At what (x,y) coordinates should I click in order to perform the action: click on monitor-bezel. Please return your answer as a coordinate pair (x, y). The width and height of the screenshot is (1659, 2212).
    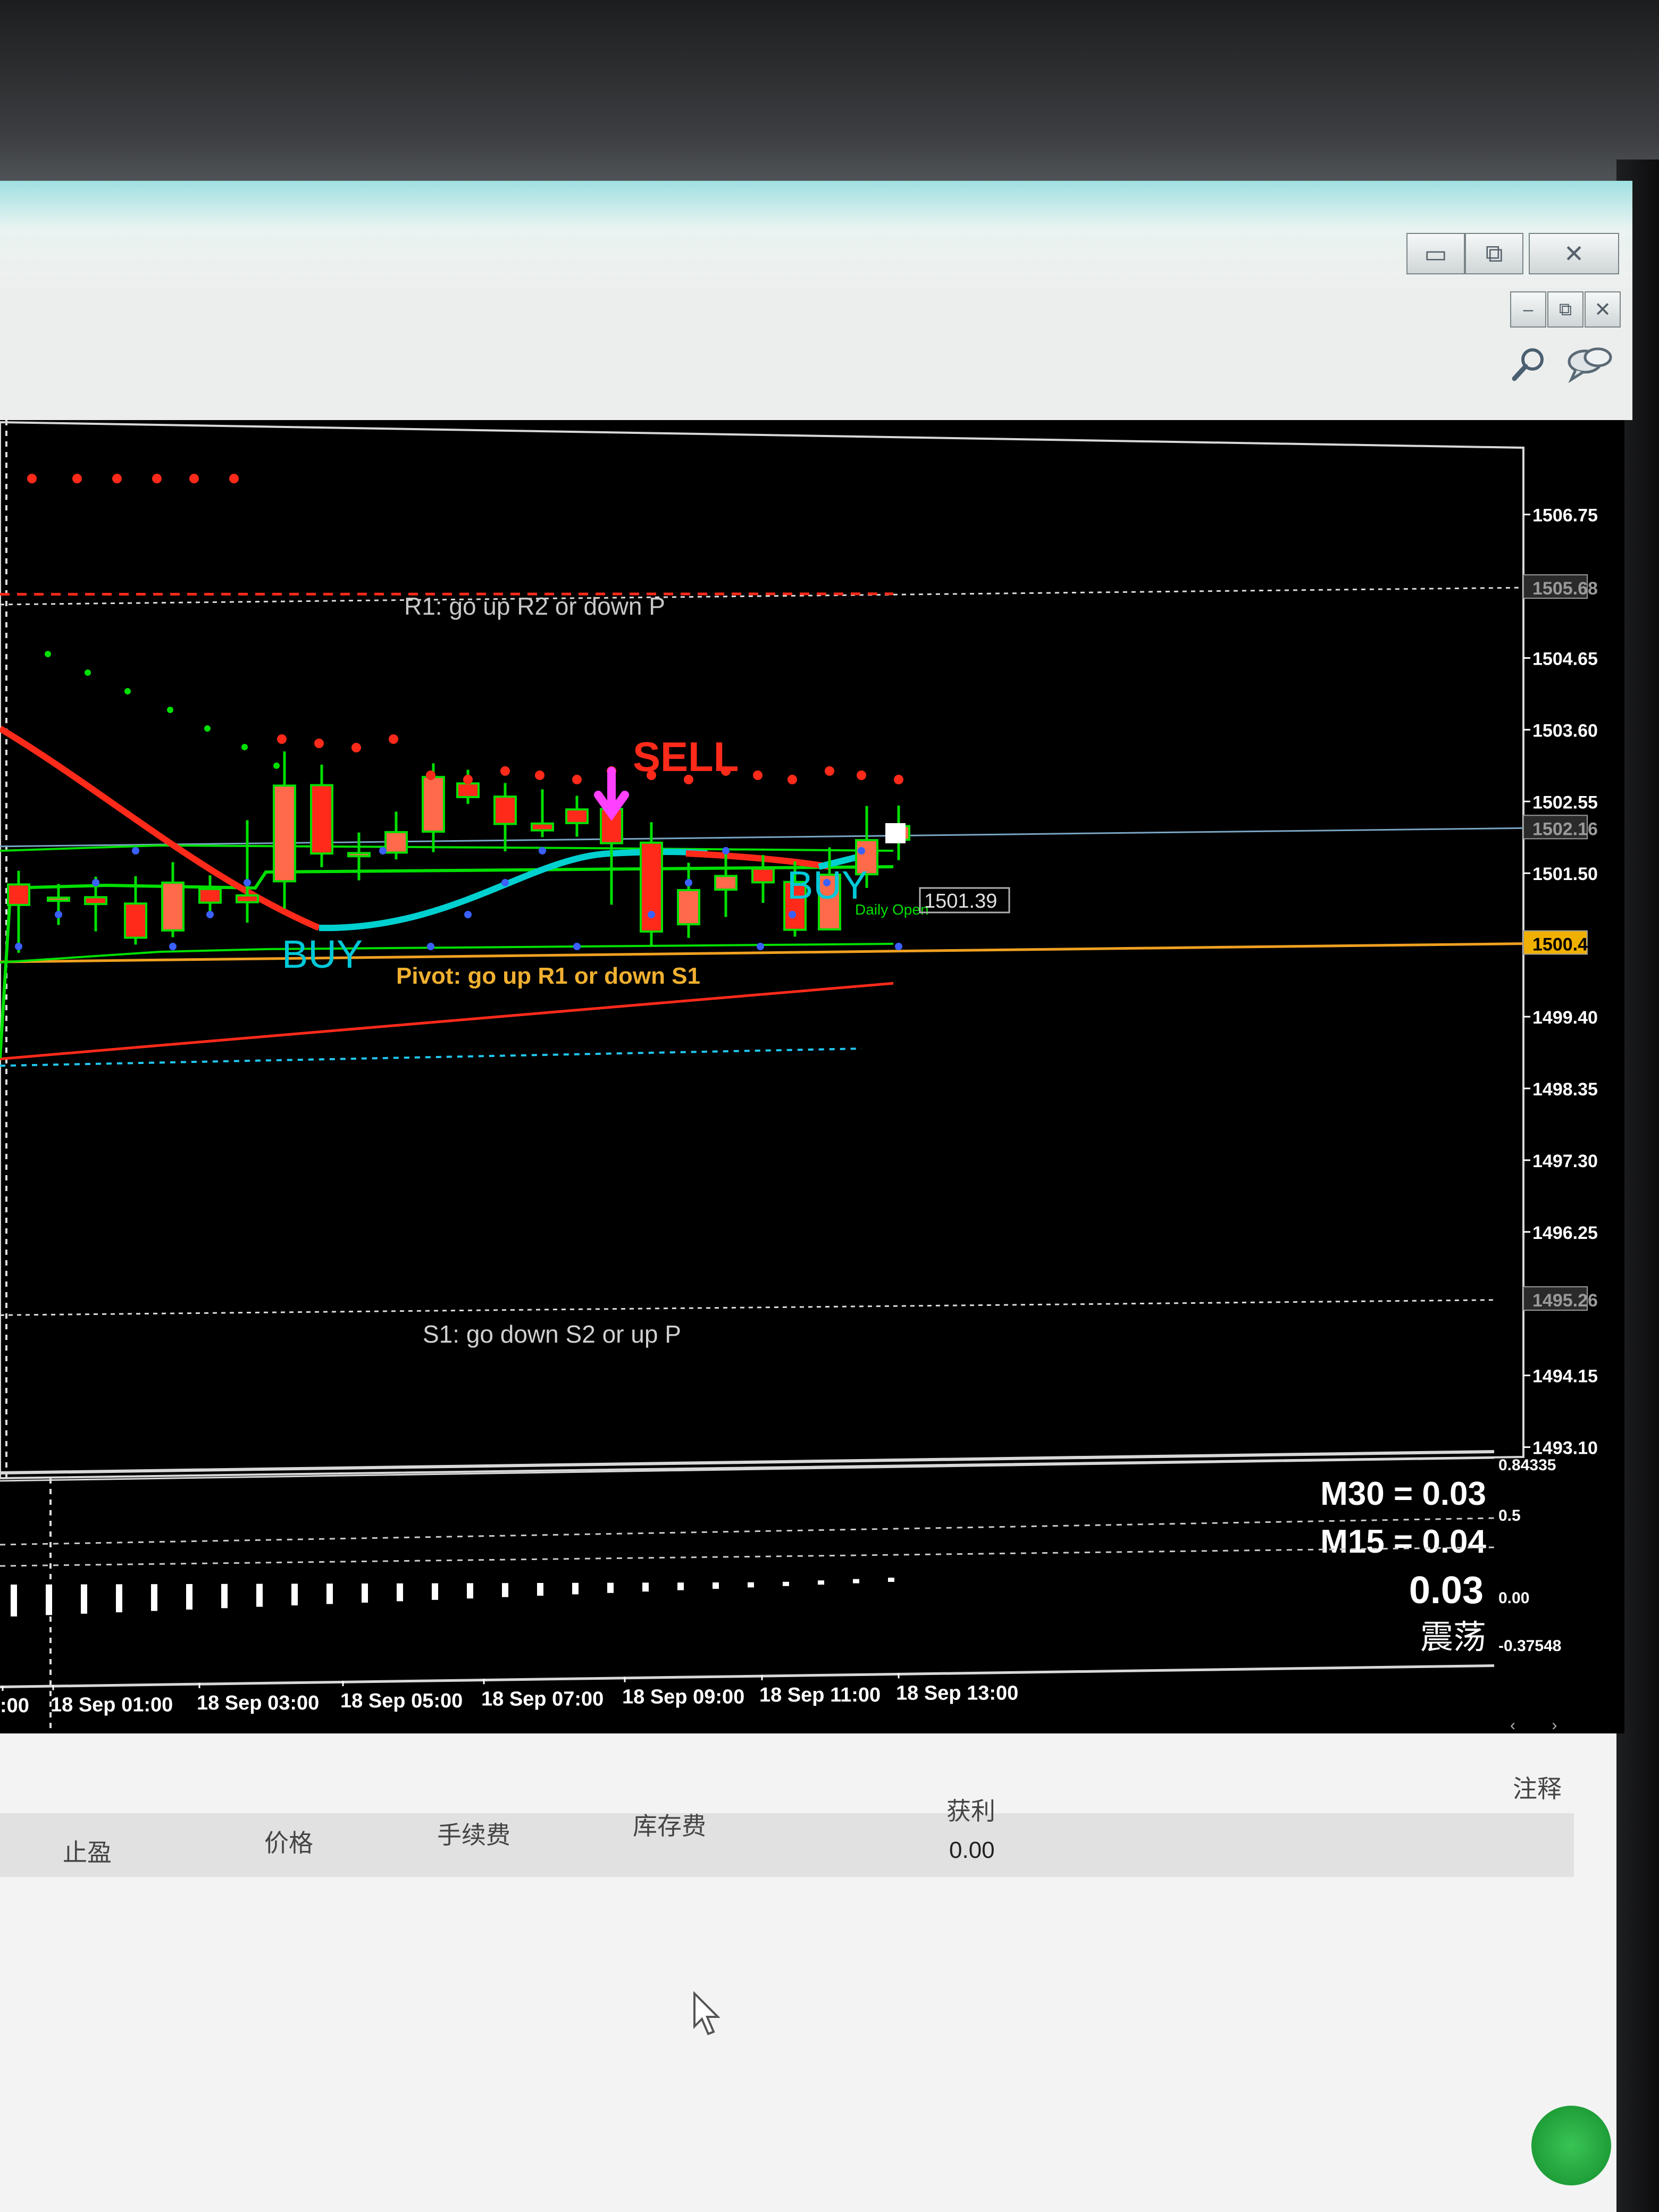
    Looking at the image, I should click on (829, 95).